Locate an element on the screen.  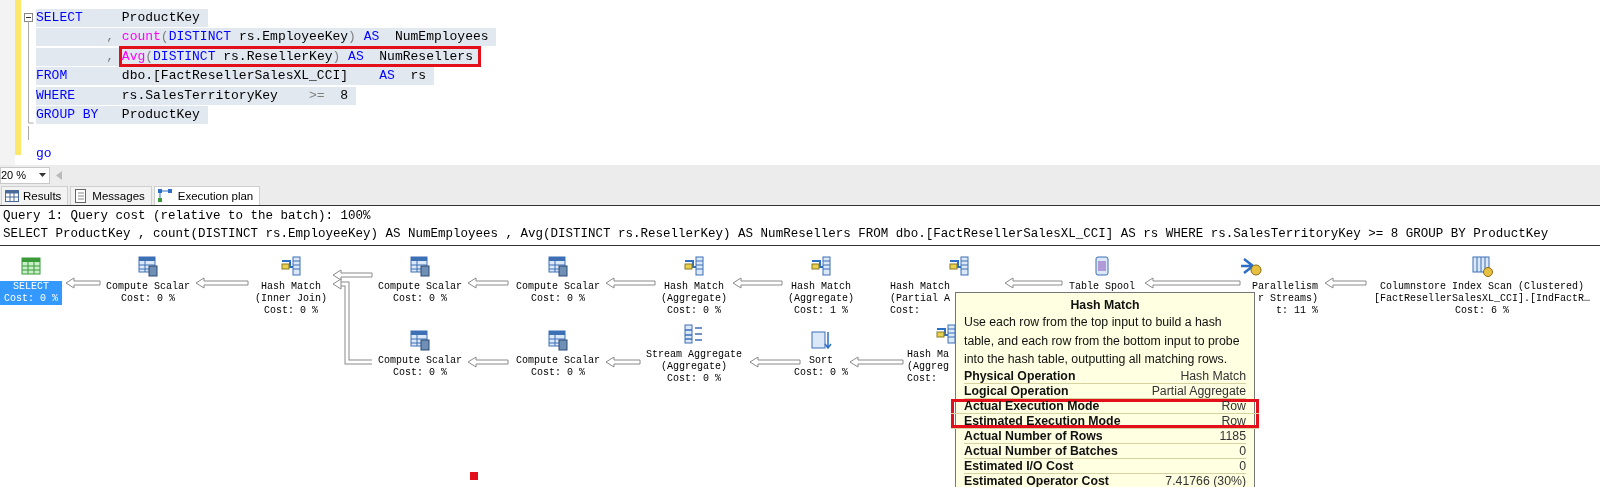
sort-icon is located at coordinates (821, 340).